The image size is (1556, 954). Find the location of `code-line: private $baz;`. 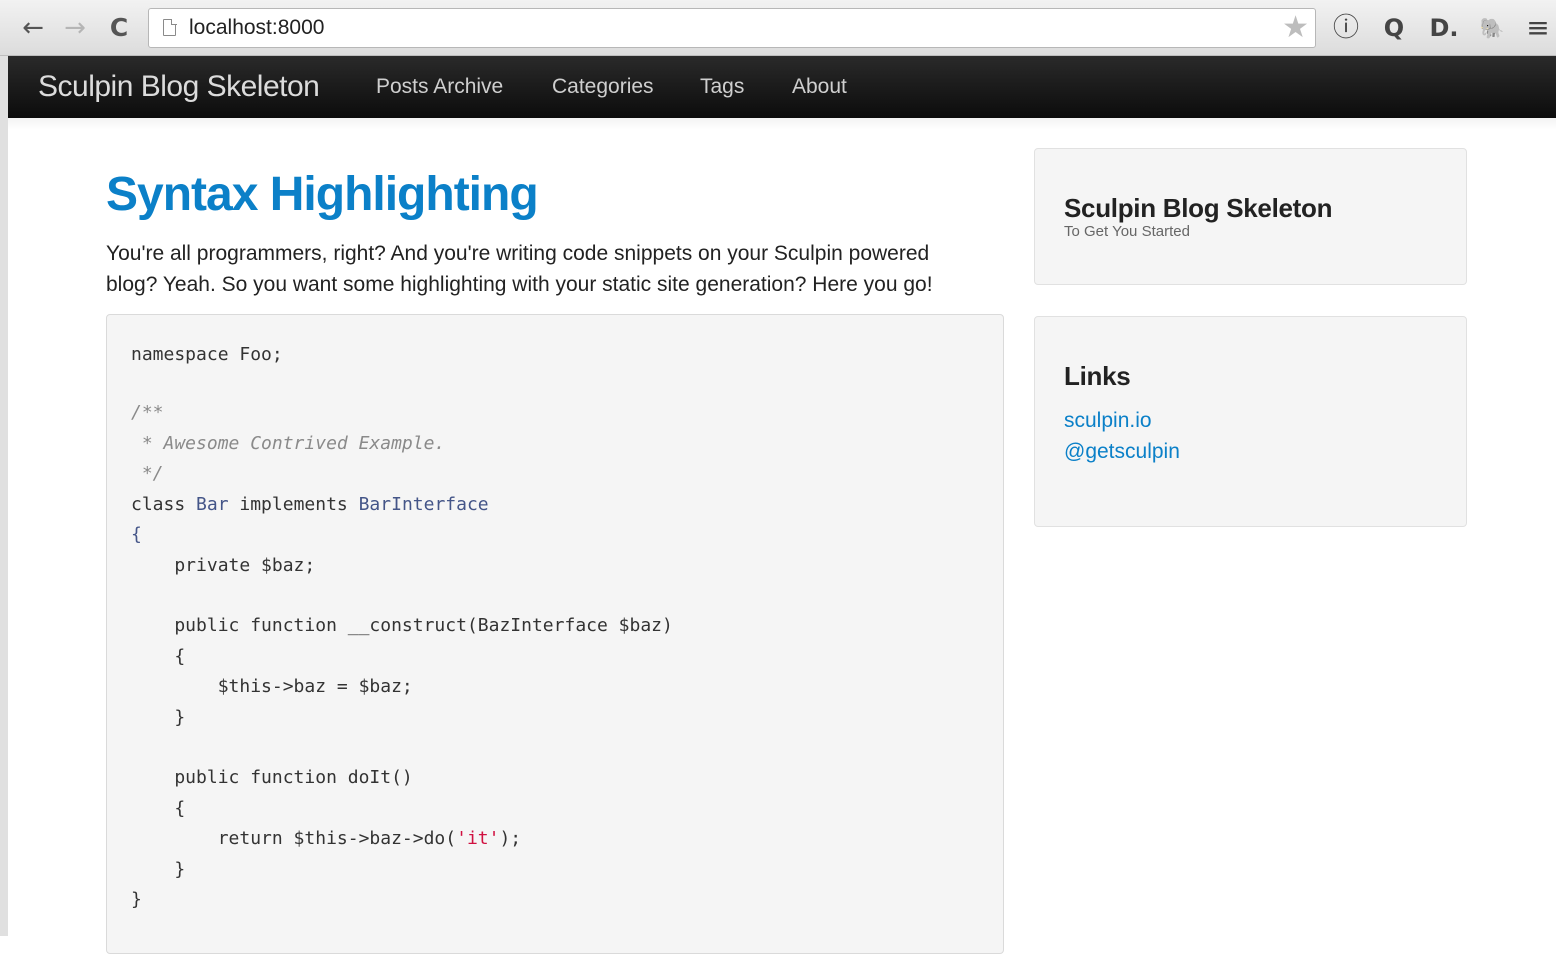

code-line: private $baz; is located at coordinates (223, 565).